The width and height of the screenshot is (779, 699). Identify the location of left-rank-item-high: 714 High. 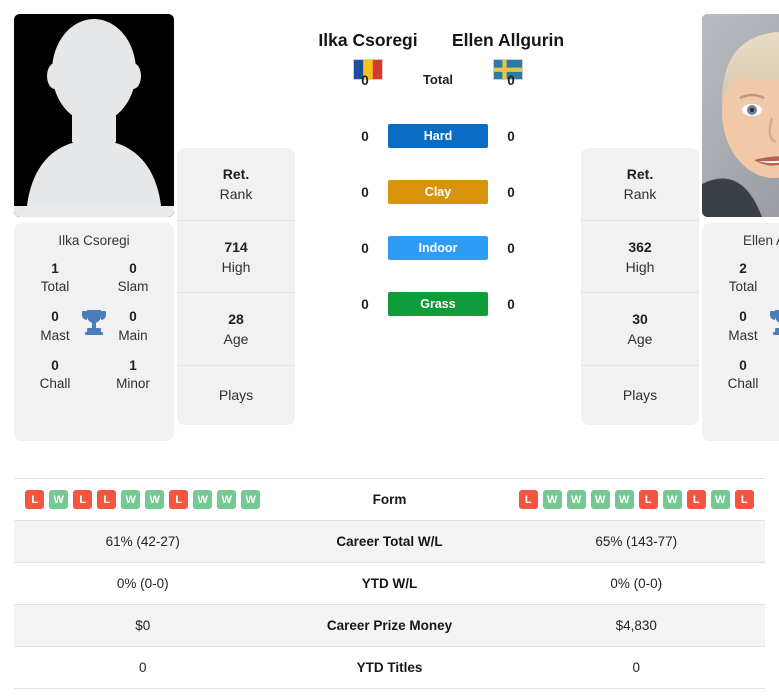
(236, 257).